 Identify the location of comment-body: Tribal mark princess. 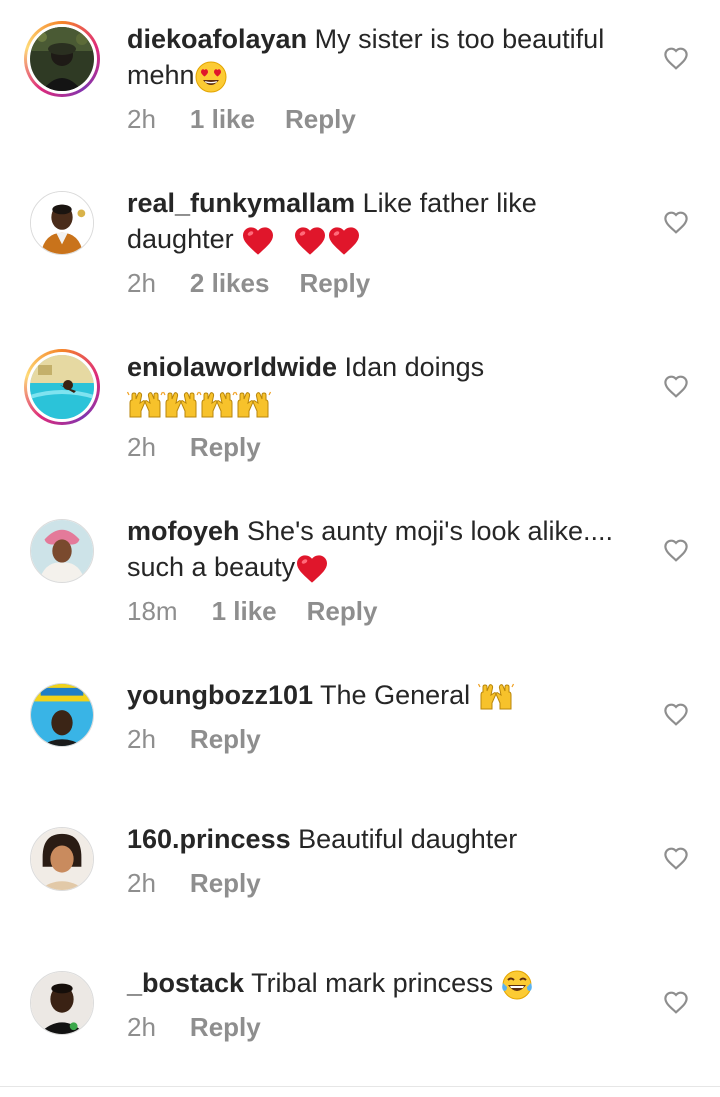
(372, 983).